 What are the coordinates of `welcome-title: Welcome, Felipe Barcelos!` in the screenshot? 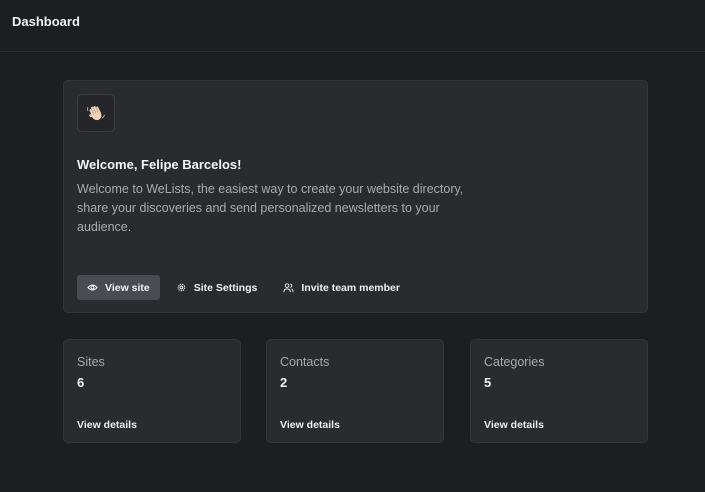 It's located at (159, 164).